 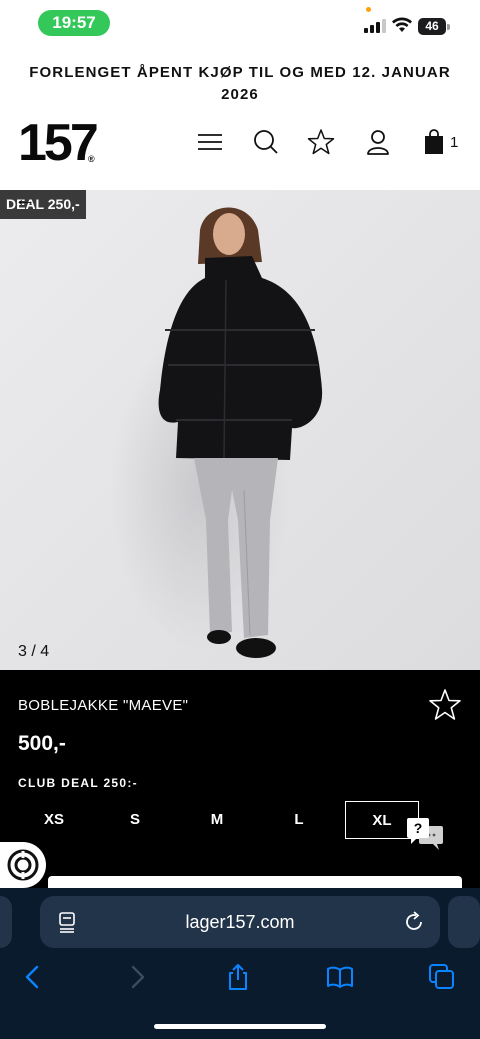 What do you see at coordinates (137, 977) in the screenshot?
I see `forward-icon` at bounding box center [137, 977].